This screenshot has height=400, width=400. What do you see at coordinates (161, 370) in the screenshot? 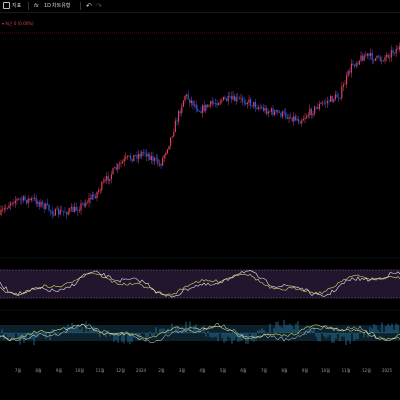
I see `x-axis-label: 2월` at bounding box center [161, 370].